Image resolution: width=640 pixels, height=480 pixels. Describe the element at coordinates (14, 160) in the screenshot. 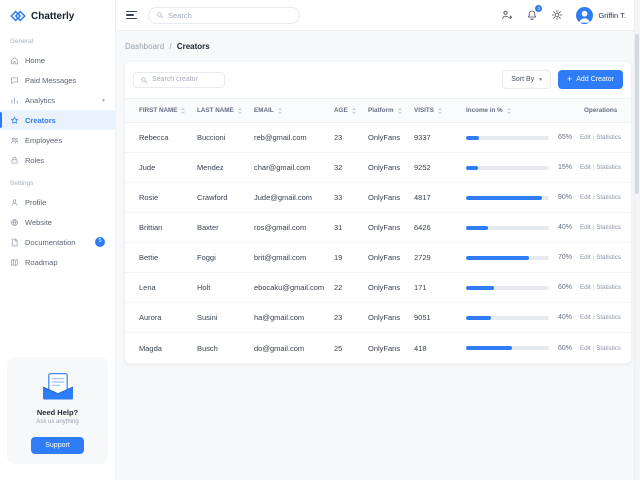

I see `roles-icon` at that location.